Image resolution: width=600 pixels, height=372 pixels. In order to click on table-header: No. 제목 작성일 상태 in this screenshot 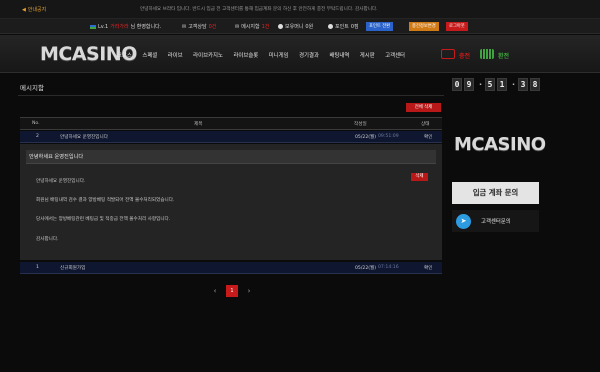, I will do `click(231, 123)`.